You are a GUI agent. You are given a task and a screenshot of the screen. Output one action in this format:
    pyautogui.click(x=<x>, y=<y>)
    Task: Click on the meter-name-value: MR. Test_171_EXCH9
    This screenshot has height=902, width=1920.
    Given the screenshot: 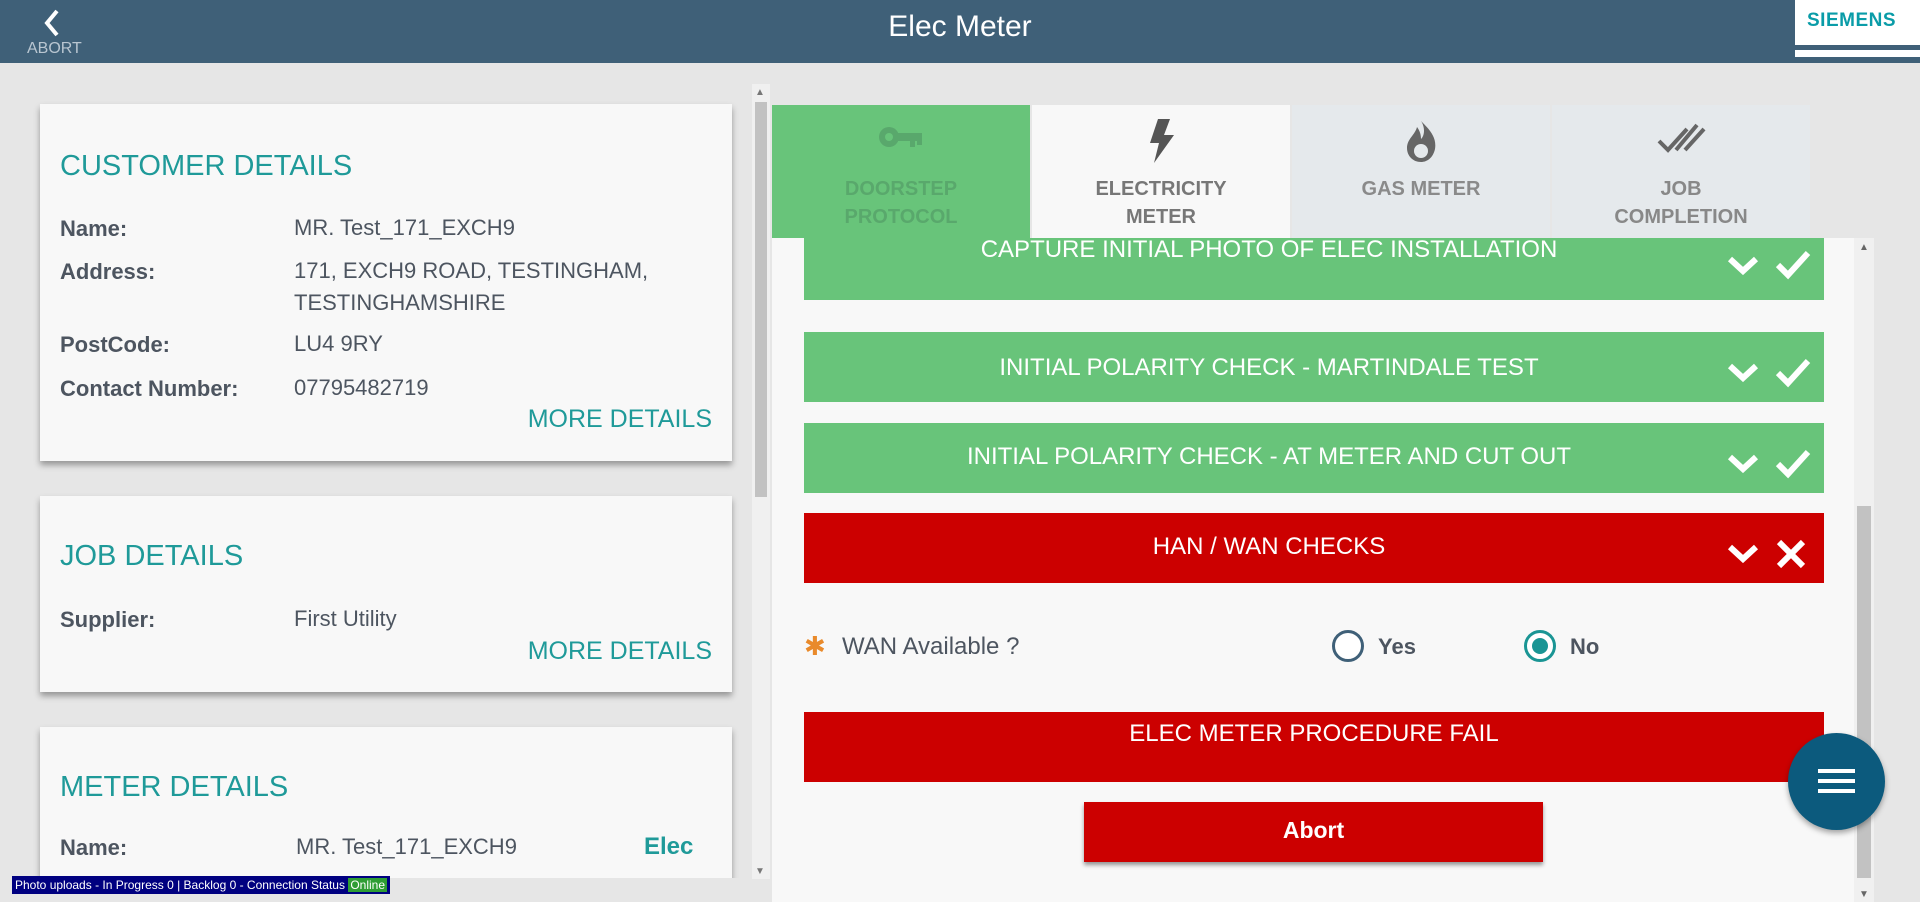 What is the action you would take?
    pyautogui.click(x=406, y=846)
    